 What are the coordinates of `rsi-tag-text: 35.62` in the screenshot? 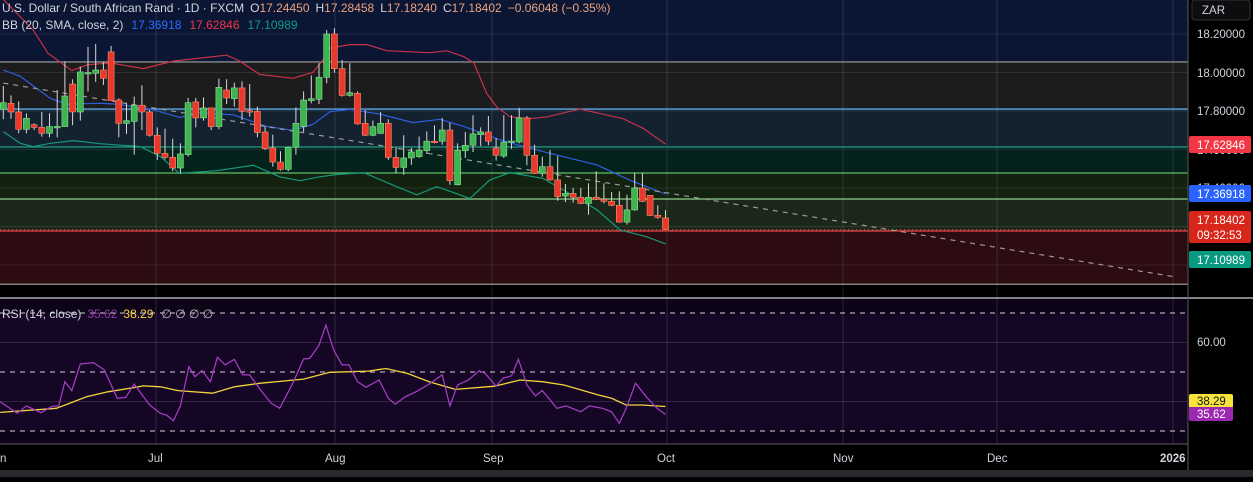 It's located at (1211, 415).